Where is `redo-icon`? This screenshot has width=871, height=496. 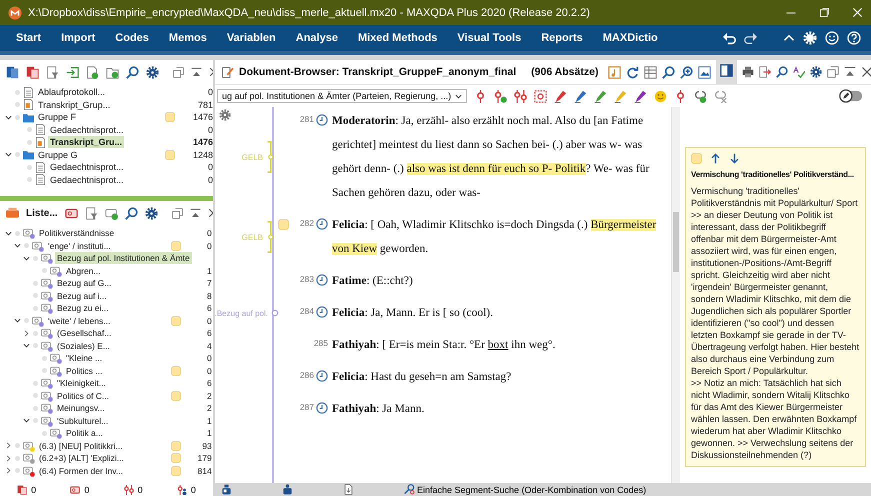 redo-icon is located at coordinates (750, 38).